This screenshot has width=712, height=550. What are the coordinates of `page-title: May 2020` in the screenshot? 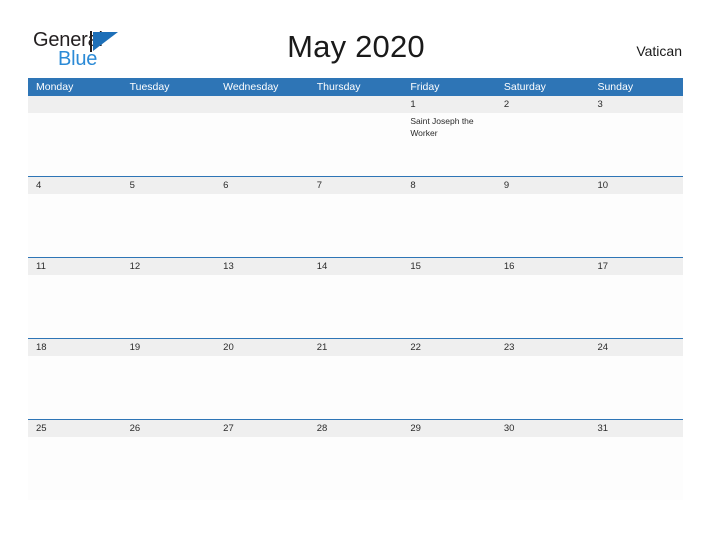 It's located at (356, 46).